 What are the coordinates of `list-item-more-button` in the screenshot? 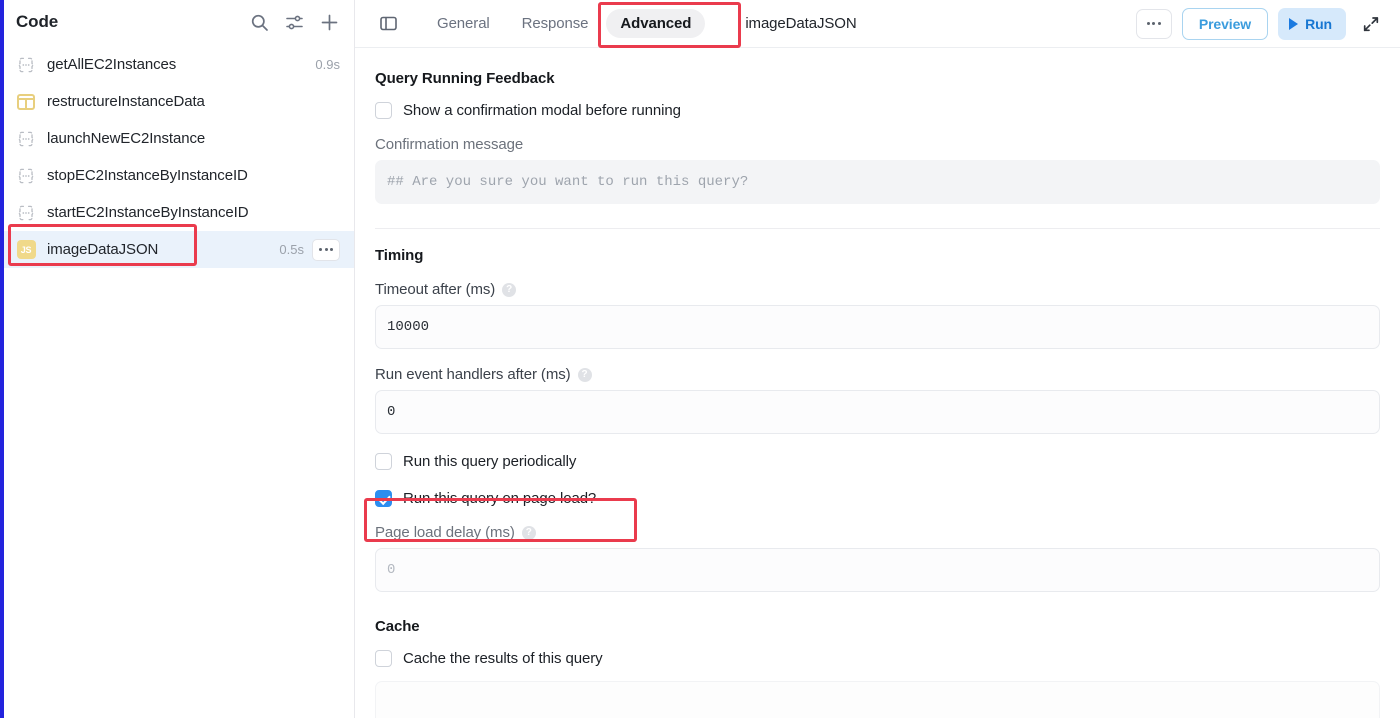 It's located at (326, 249).